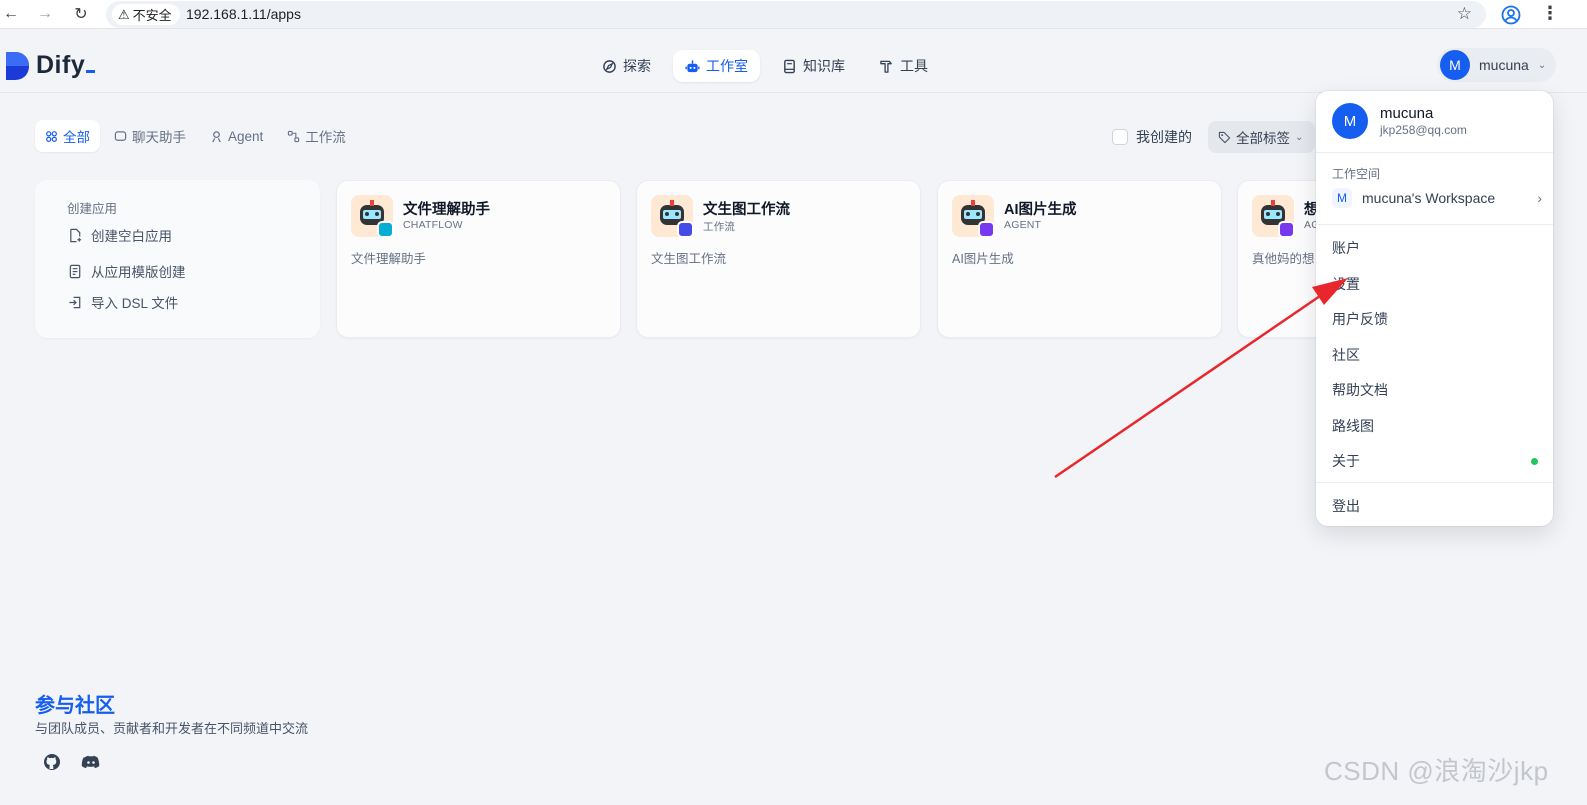  What do you see at coordinates (1464, 14) in the screenshot?
I see `bookmark-star-icon: ☆` at bounding box center [1464, 14].